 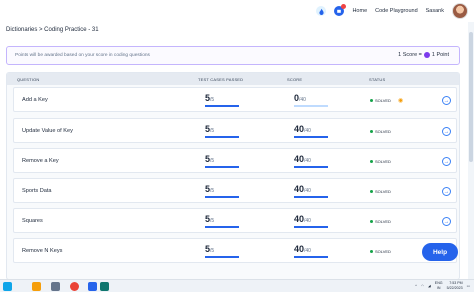 I want to click on breadcrumb: Dictionaries > Coding Practice - 31, so click(x=52, y=30).